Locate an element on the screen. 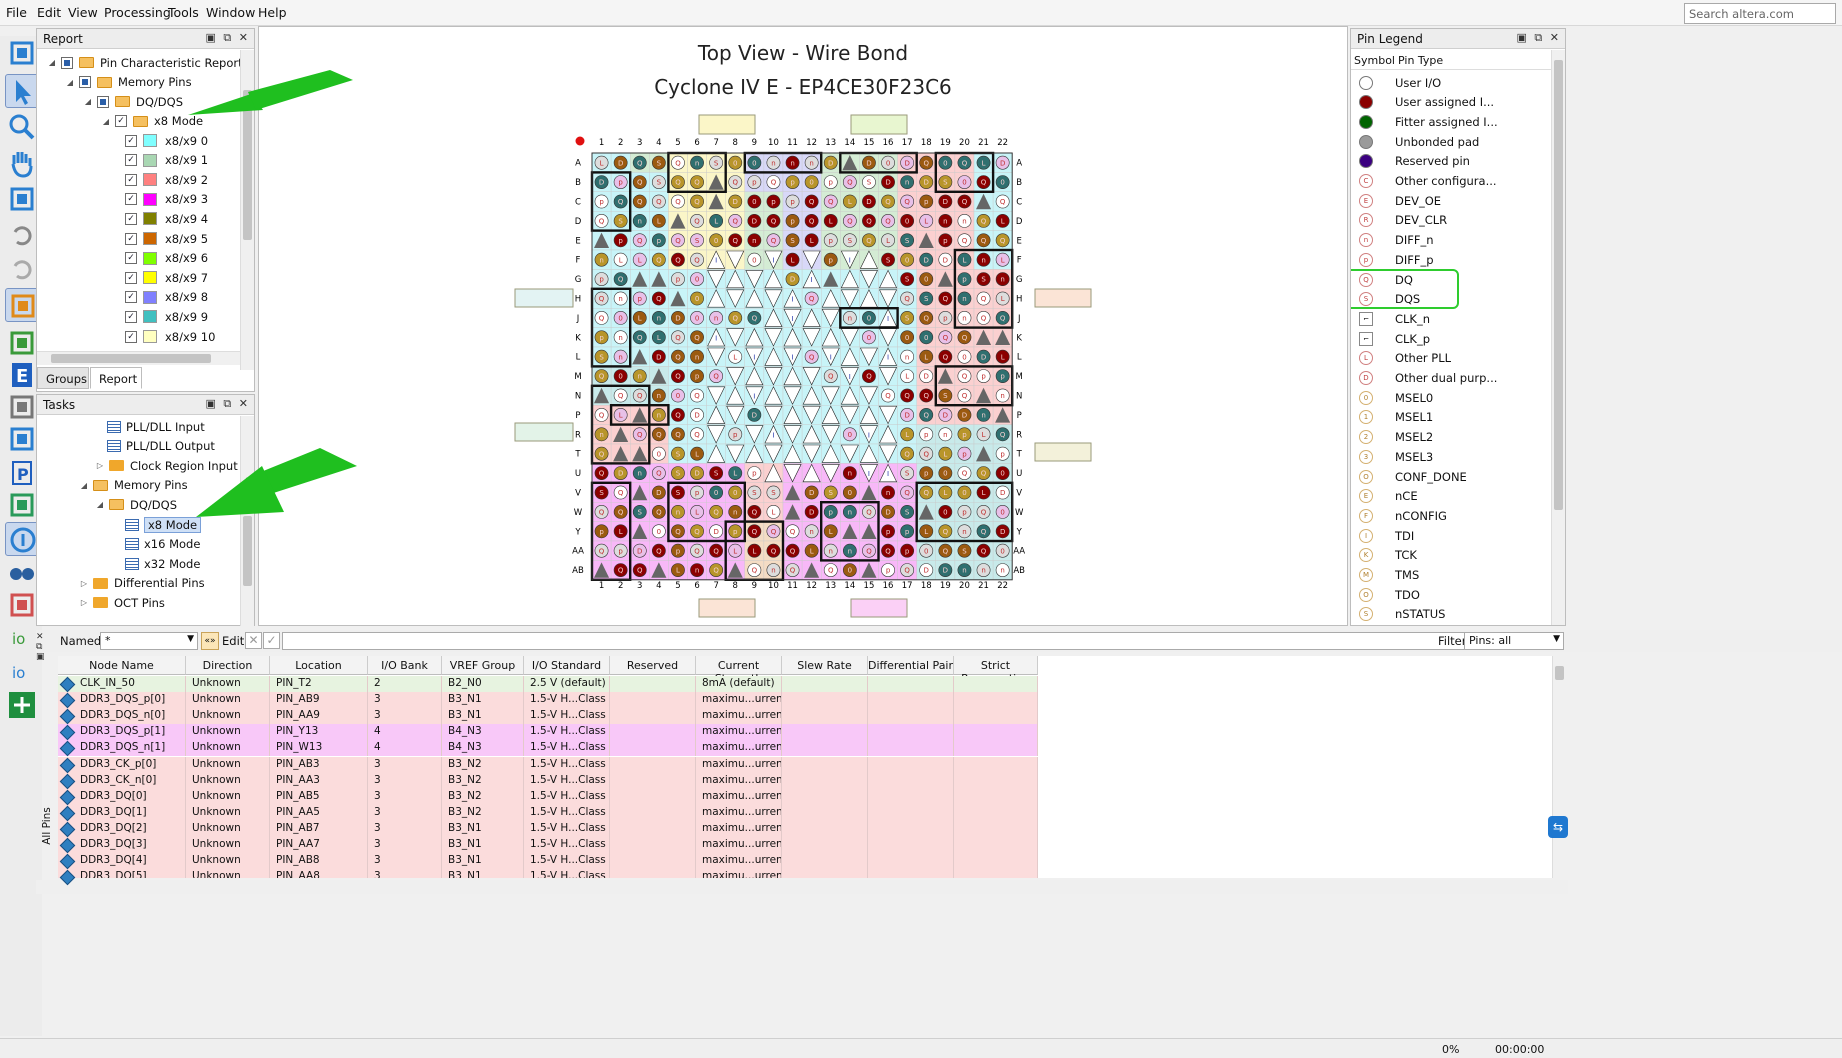  table-cell: 2 is located at coordinates (405, 684).